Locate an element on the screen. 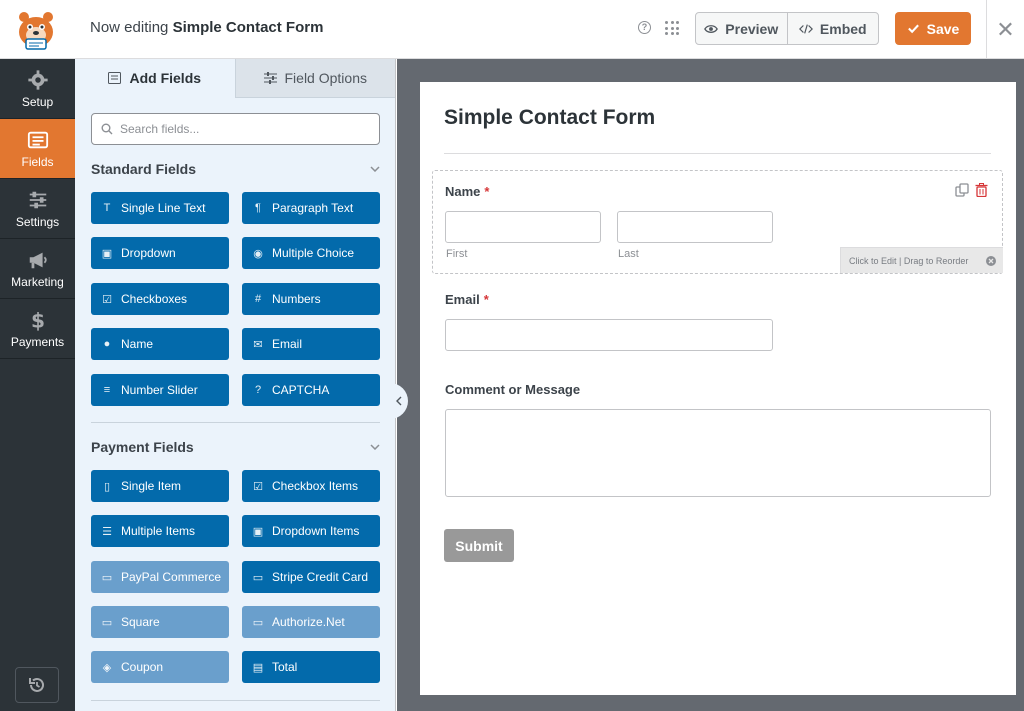 Image resolution: width=1024 pixels, height=711 pixels. field-name: ● Name is located at coordinates (160, 344).